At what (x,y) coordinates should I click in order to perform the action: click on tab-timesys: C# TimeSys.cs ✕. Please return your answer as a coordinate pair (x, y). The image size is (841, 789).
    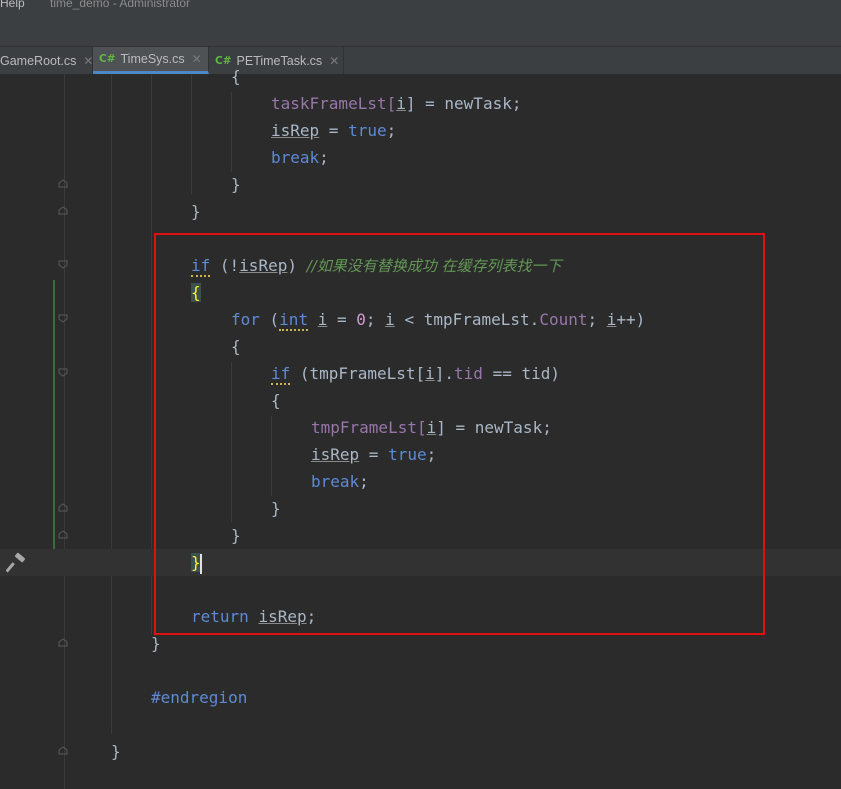
    Looking at the image, I should click on (151, 60).